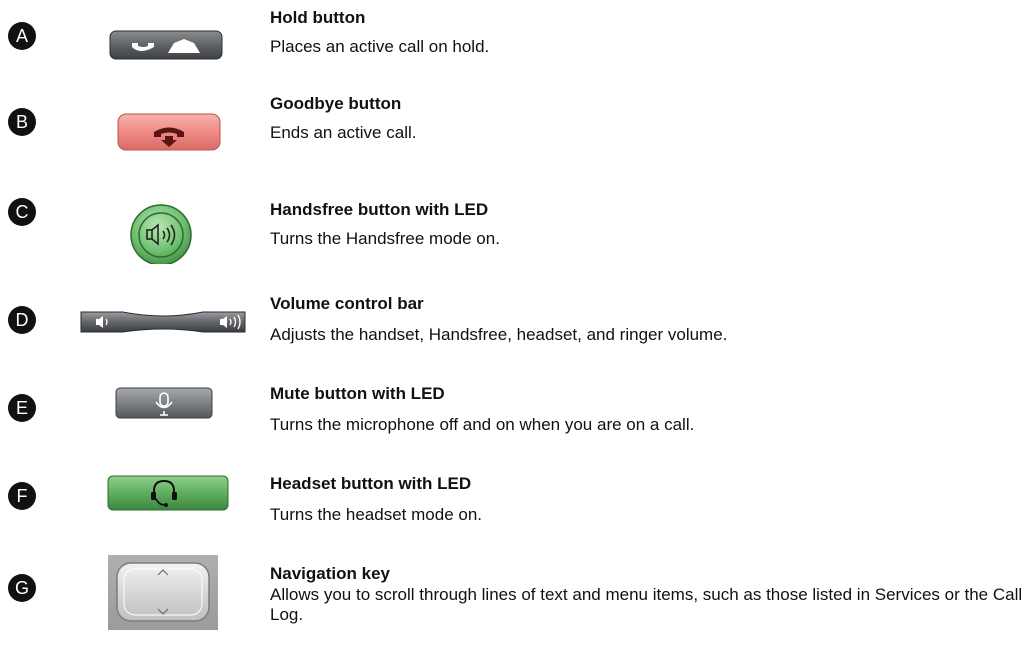  I want to click on navigation-key-image, so click(163, 592).